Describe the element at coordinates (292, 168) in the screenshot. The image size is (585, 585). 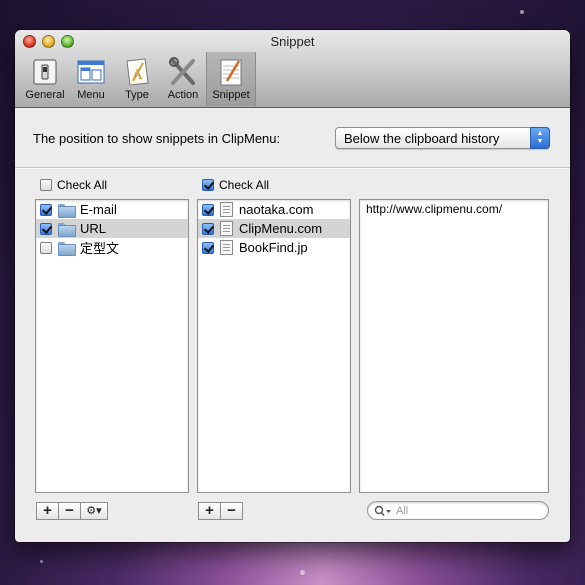
I see `divider` at that location.